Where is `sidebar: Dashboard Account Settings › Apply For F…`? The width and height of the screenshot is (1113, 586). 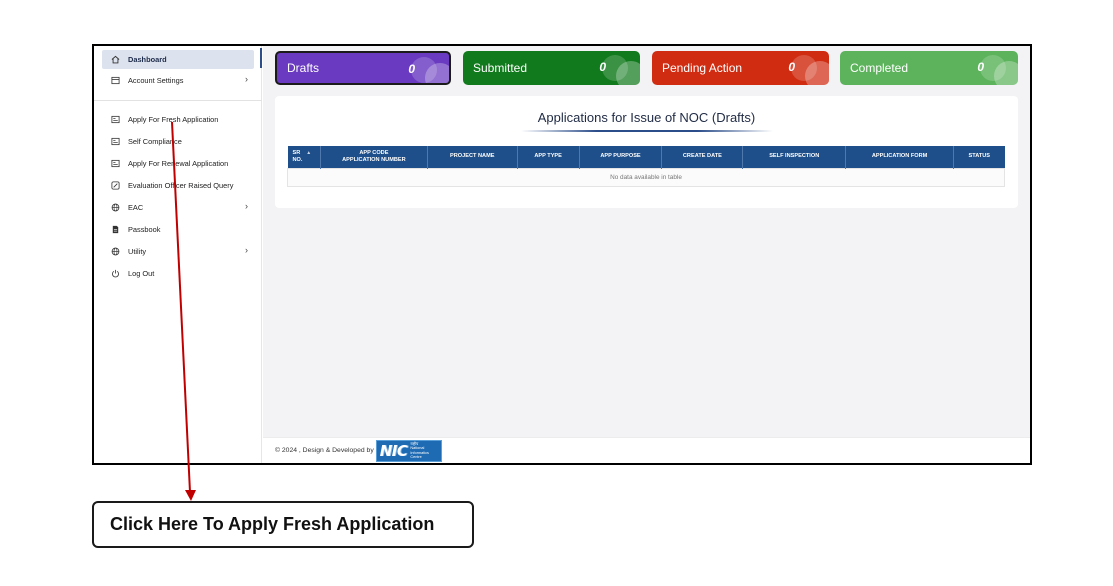 sidebar: Dashboard Account Settings › Apply For F… is located at coordinates (178, 254).